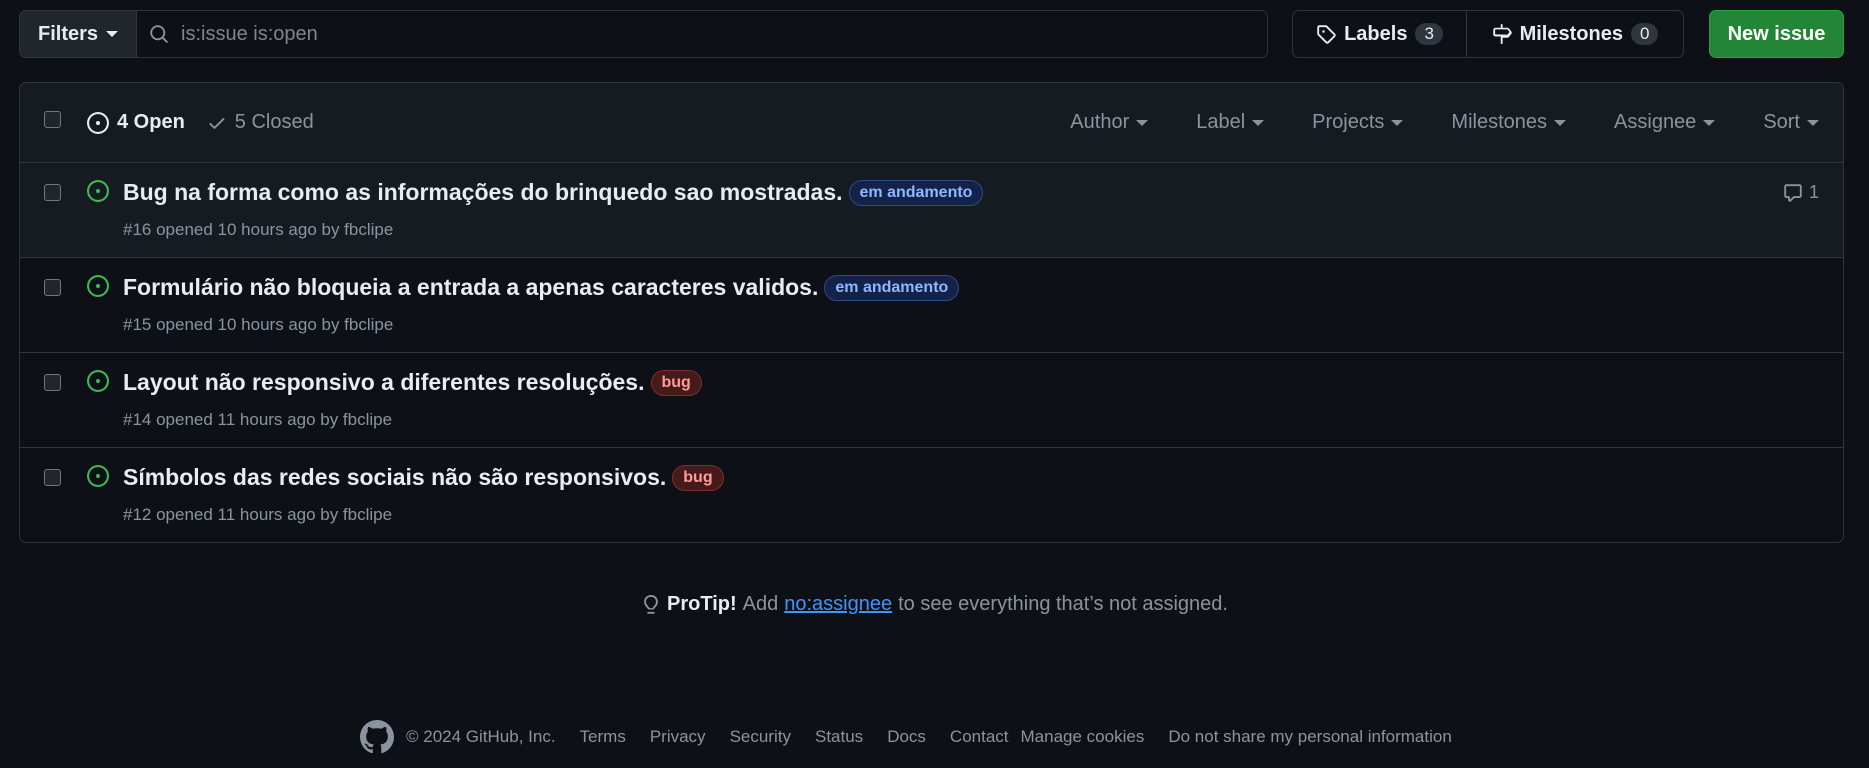  I want to click on filters-search-group: Filters, so click(643, 34).